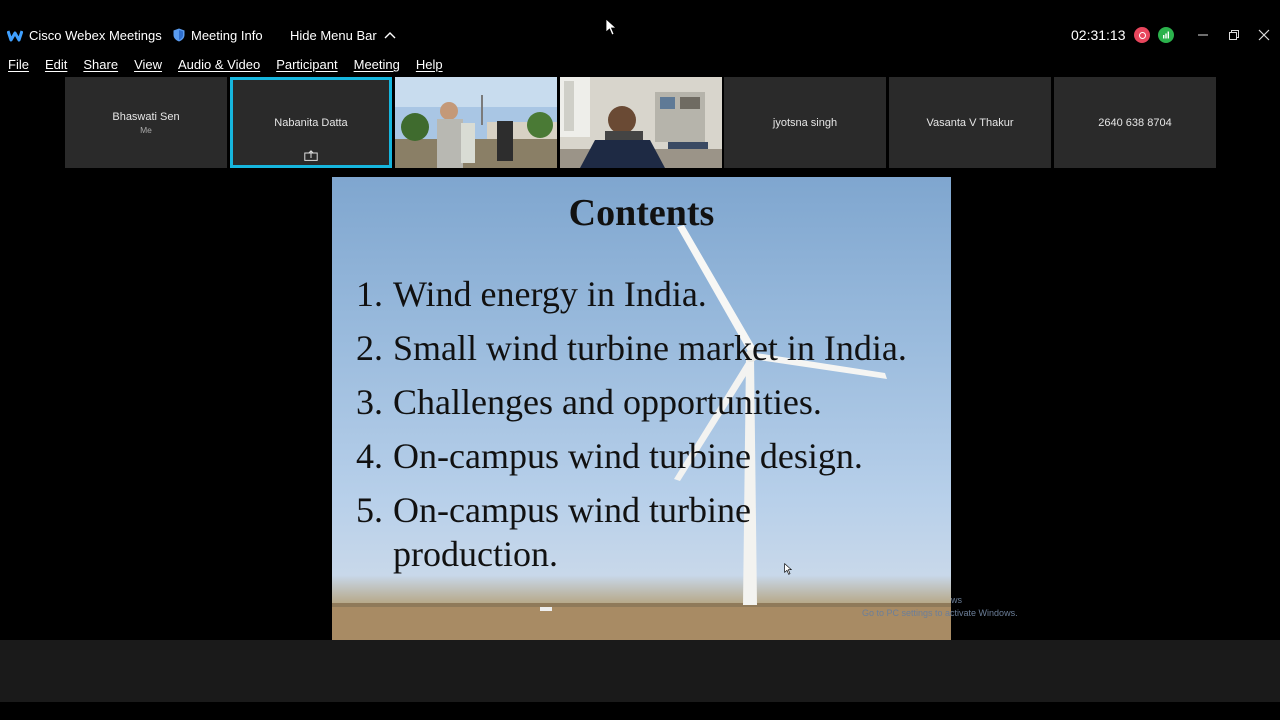 The image size is (1280, 720). Describe the element at coordinates (148, 65) in the screenshot. I see `menu-view: View` at that location.